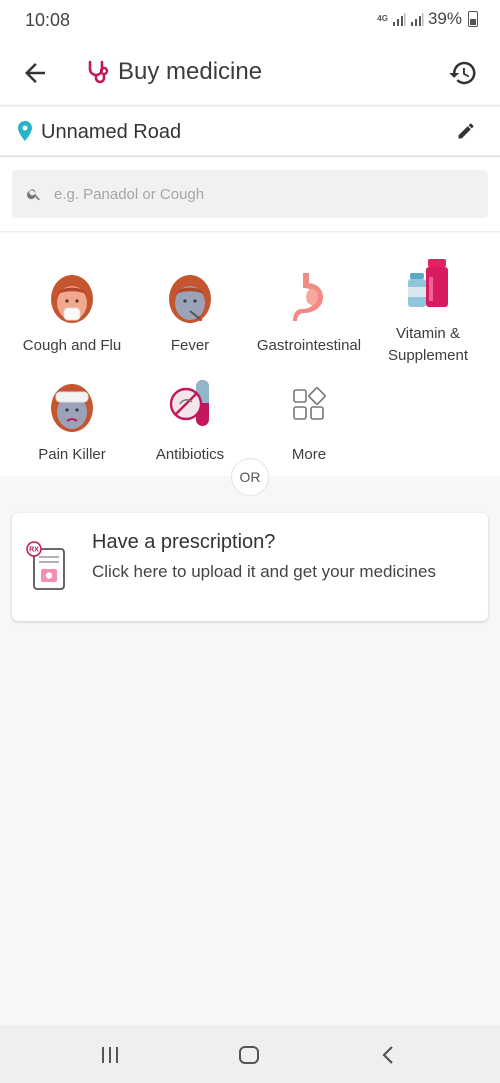 The height and width of the screenshot is (1083, 500). What do you see at coordinates (98, 72) in the screenshot?
I see `stethoscope-icon` at bounding box center [98, 72].